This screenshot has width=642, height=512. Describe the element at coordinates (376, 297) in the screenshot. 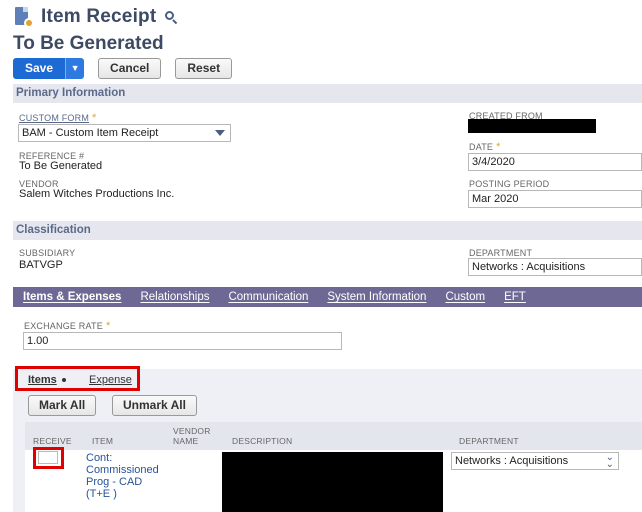

I see `tab-system-information: System Information` at that location.